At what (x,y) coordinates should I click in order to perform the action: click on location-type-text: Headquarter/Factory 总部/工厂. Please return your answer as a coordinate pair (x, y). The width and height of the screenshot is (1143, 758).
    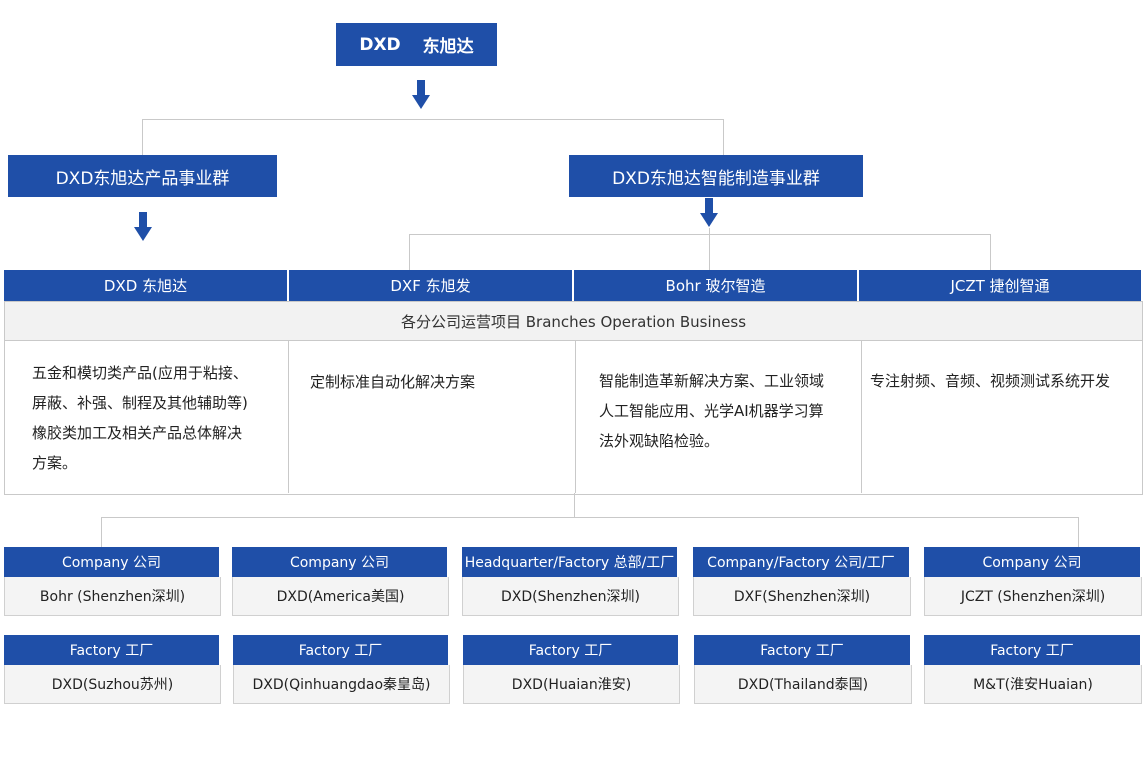
    Looking at the image, I should click on (569, 563).